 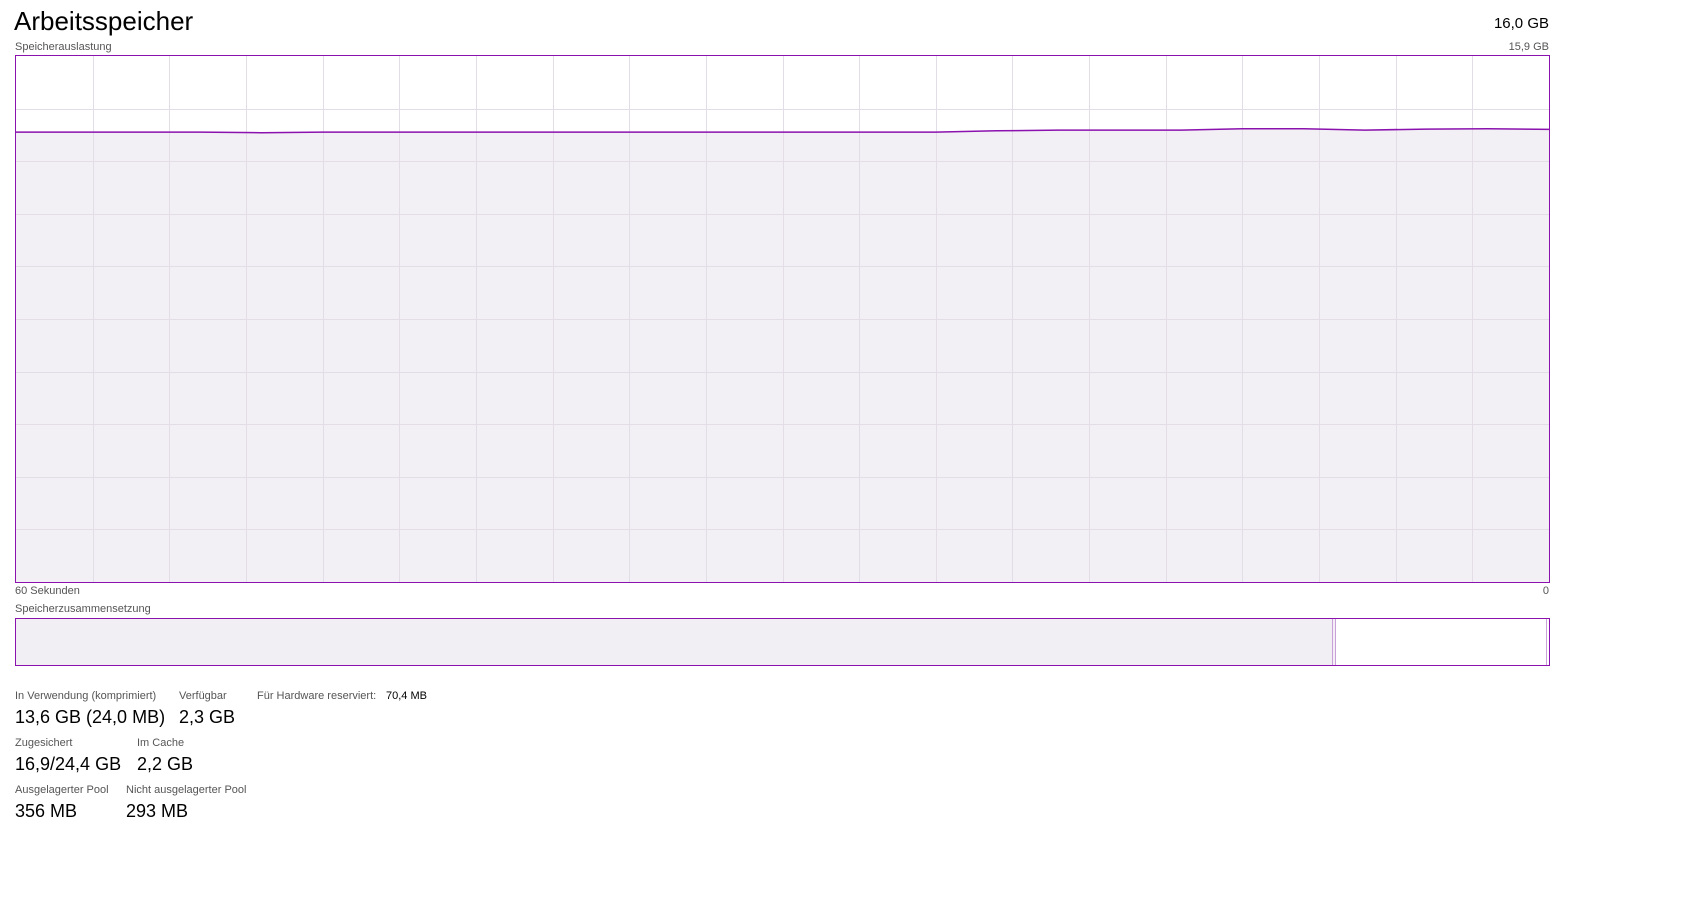 I want to click on paged-pool-value: 356 MB, so click(x=46, y=811).